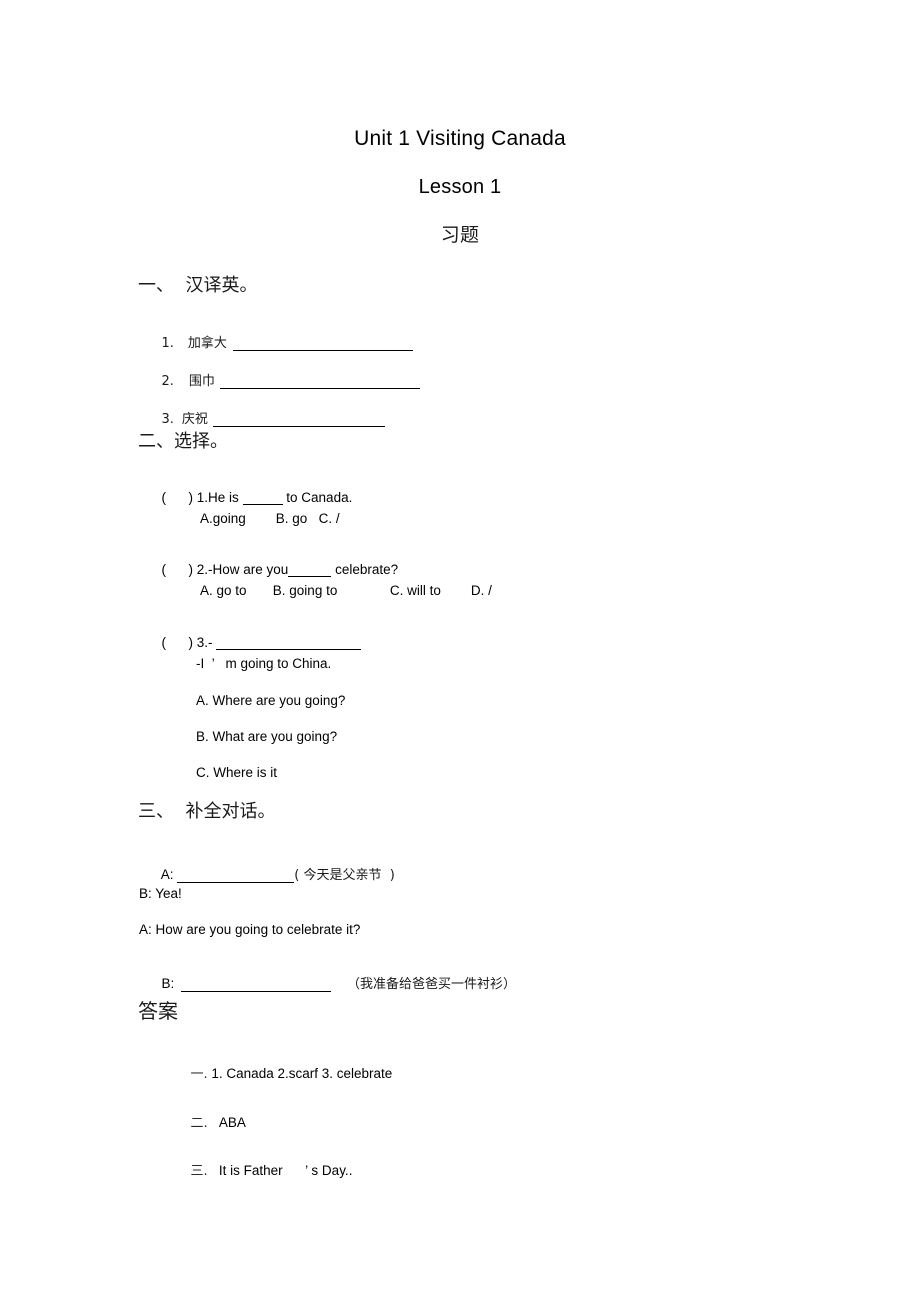 Image resolution: width=920 pixels, height=1303 pixels. I want to click on question-2-options: A. go to B. going to C. will to D. /, so click(346, 590).